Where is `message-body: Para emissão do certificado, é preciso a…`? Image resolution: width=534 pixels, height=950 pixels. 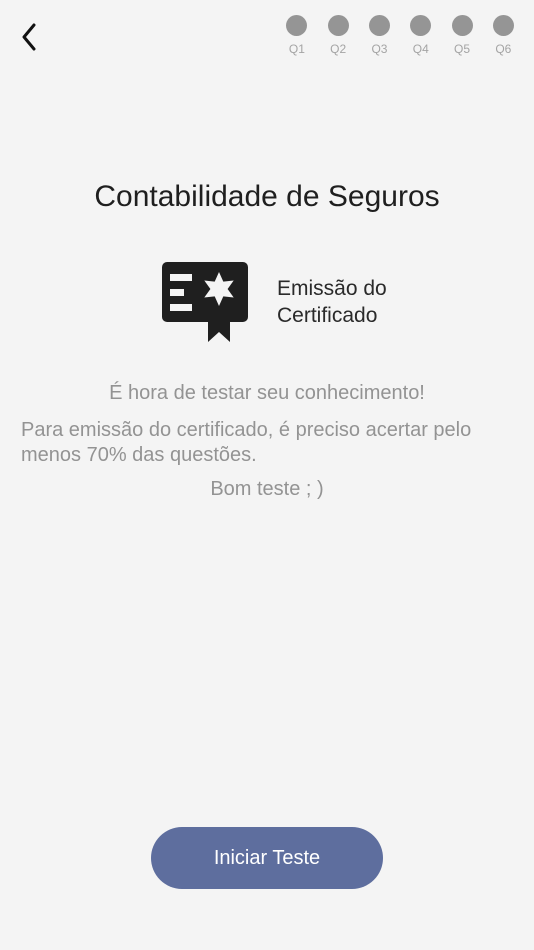 message-body: Para emissão do certificado, é preciso a… is located at coordinates (246, 442).